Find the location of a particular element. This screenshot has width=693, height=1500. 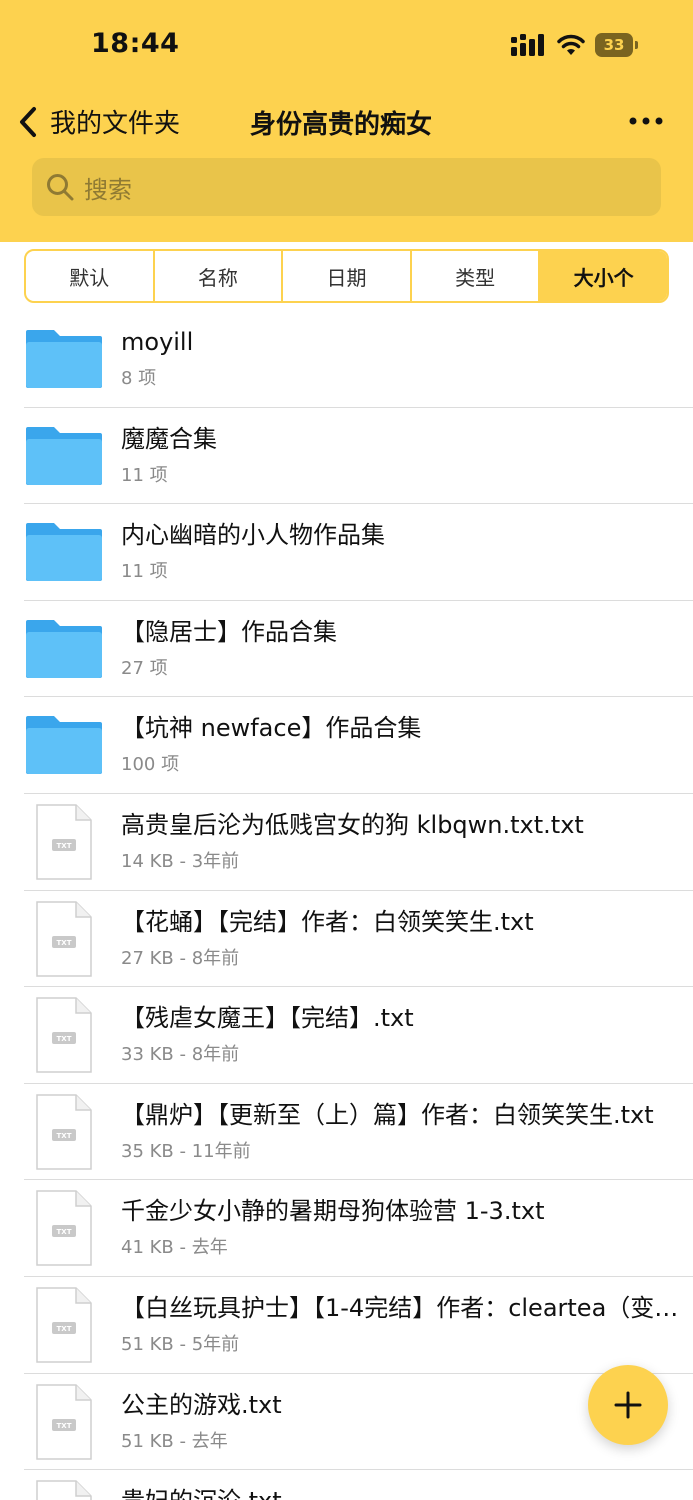

wifi-icon is located at coordinates (571, 44).